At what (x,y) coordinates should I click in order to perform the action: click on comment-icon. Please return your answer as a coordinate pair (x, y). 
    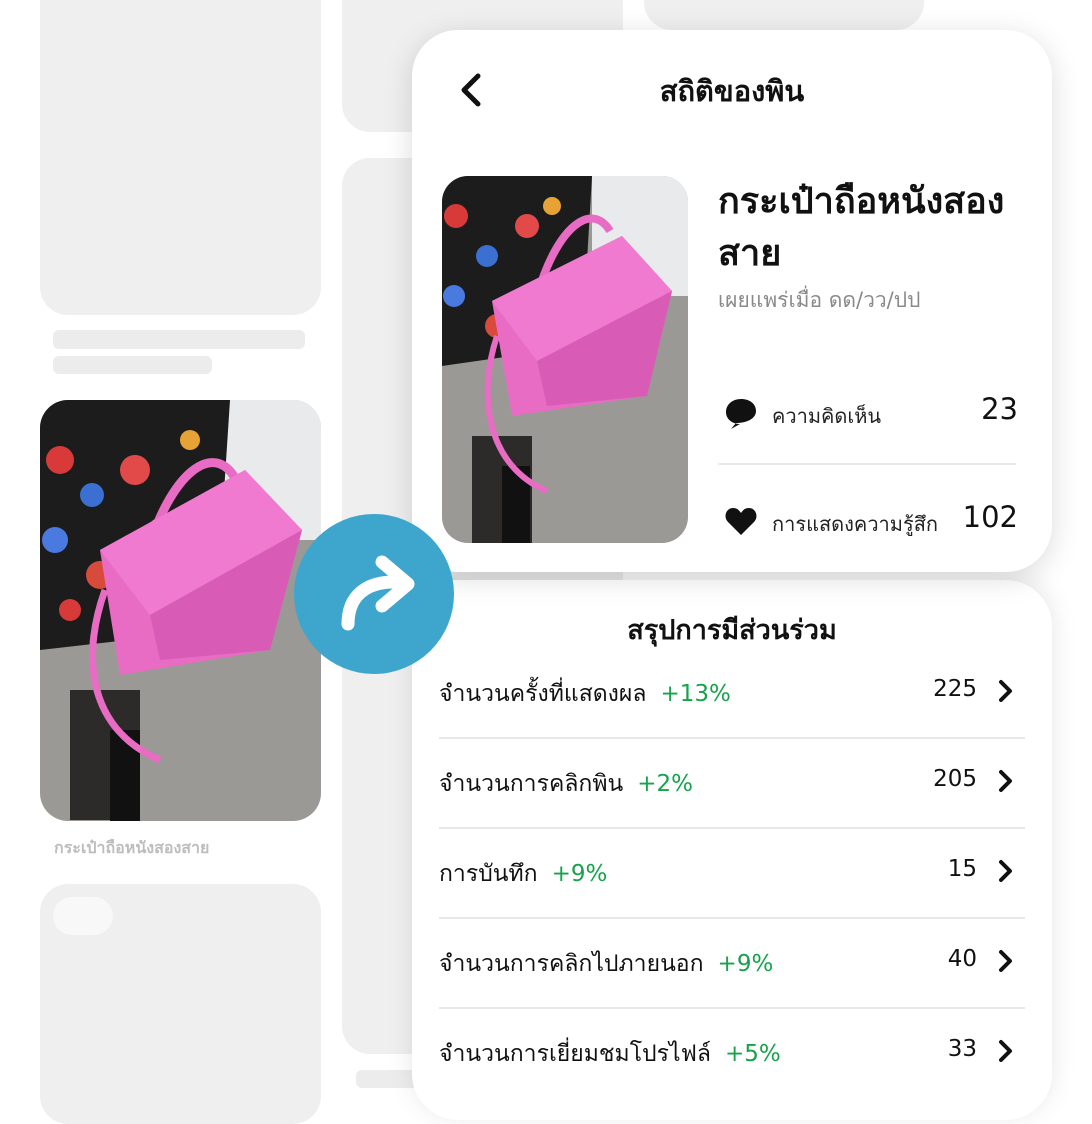
    Looking at the image, I should click on (741, 414).